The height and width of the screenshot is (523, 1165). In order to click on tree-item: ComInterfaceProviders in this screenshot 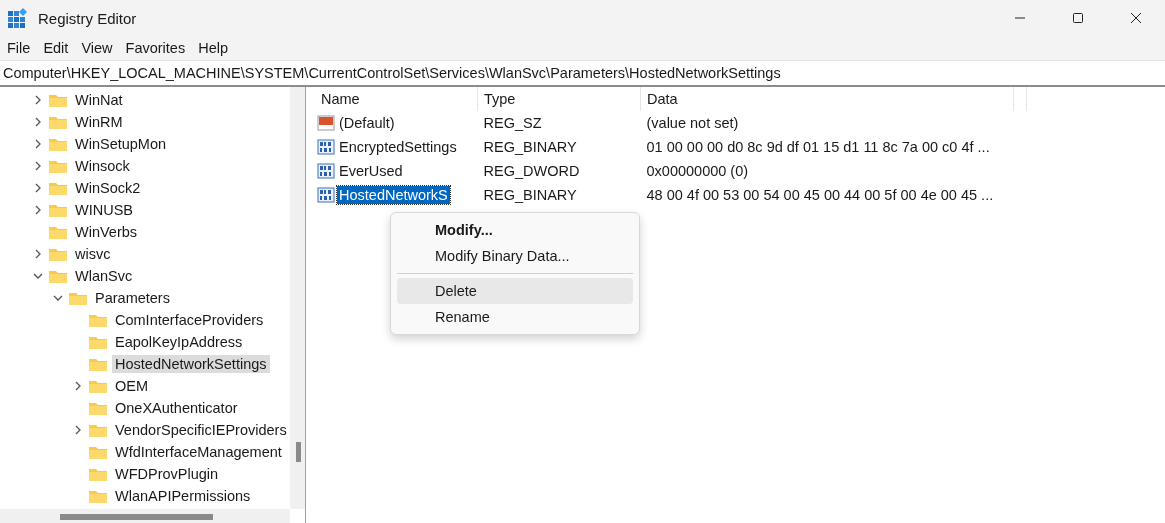, I will do `click(189, 320)`.